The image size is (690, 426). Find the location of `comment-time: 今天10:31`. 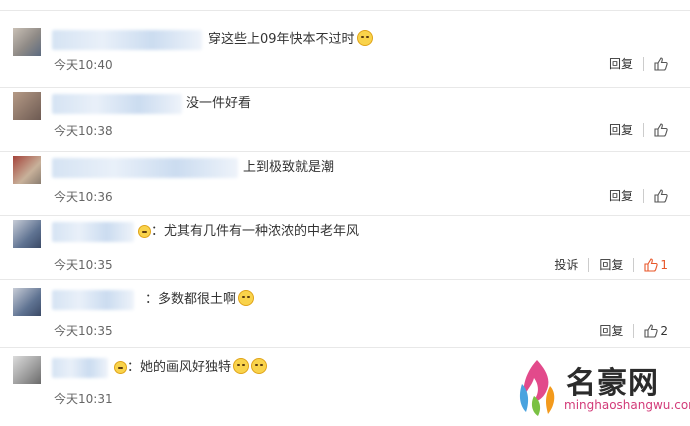

comment-time: 今天10:31 is located at coordinates (83, 399).